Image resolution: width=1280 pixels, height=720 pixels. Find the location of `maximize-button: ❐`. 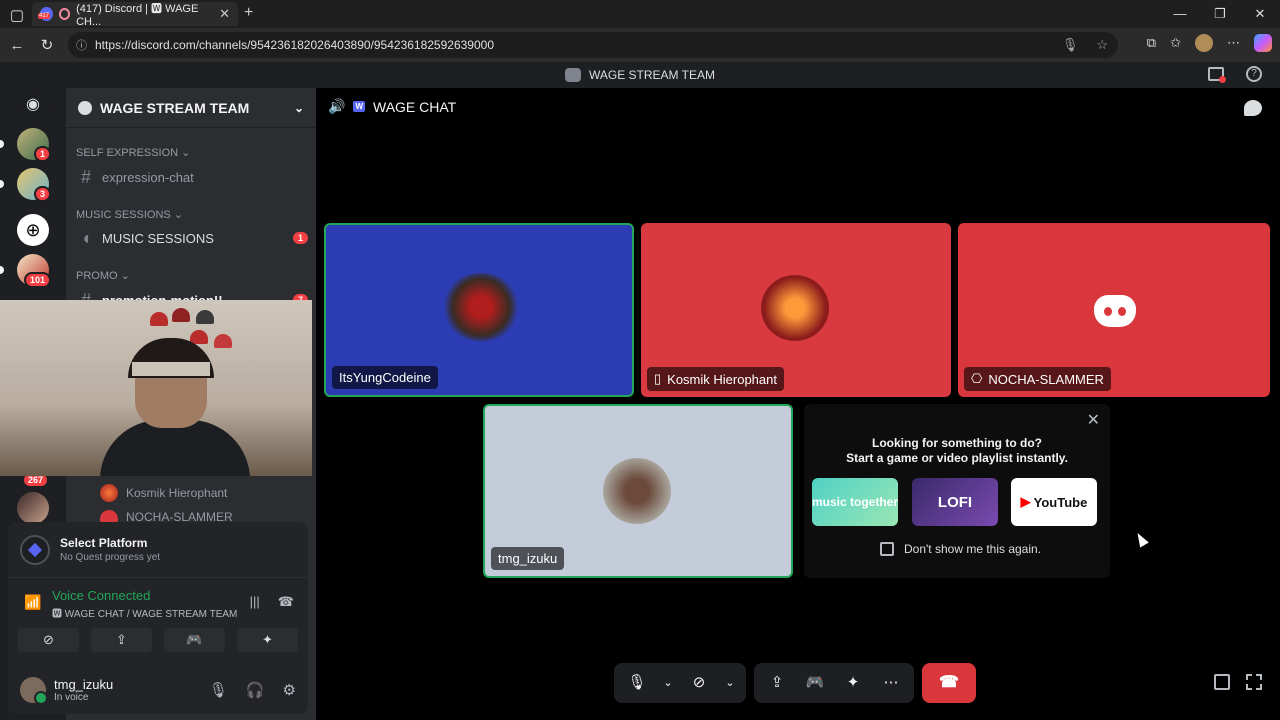

maximize-button: ❐ is located at coordinates (1220, 14).